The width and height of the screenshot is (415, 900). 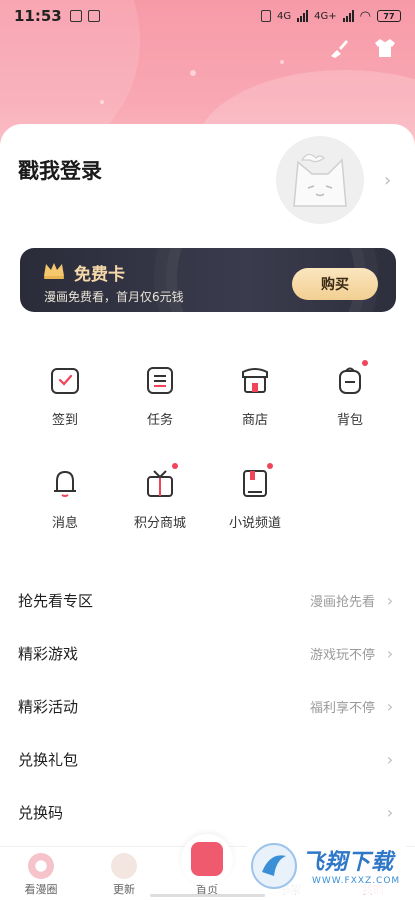 What do you see at coordinates (159, 420) in the screenshot?
I see `grid-label: 任务` at bounding box center [159, 420].